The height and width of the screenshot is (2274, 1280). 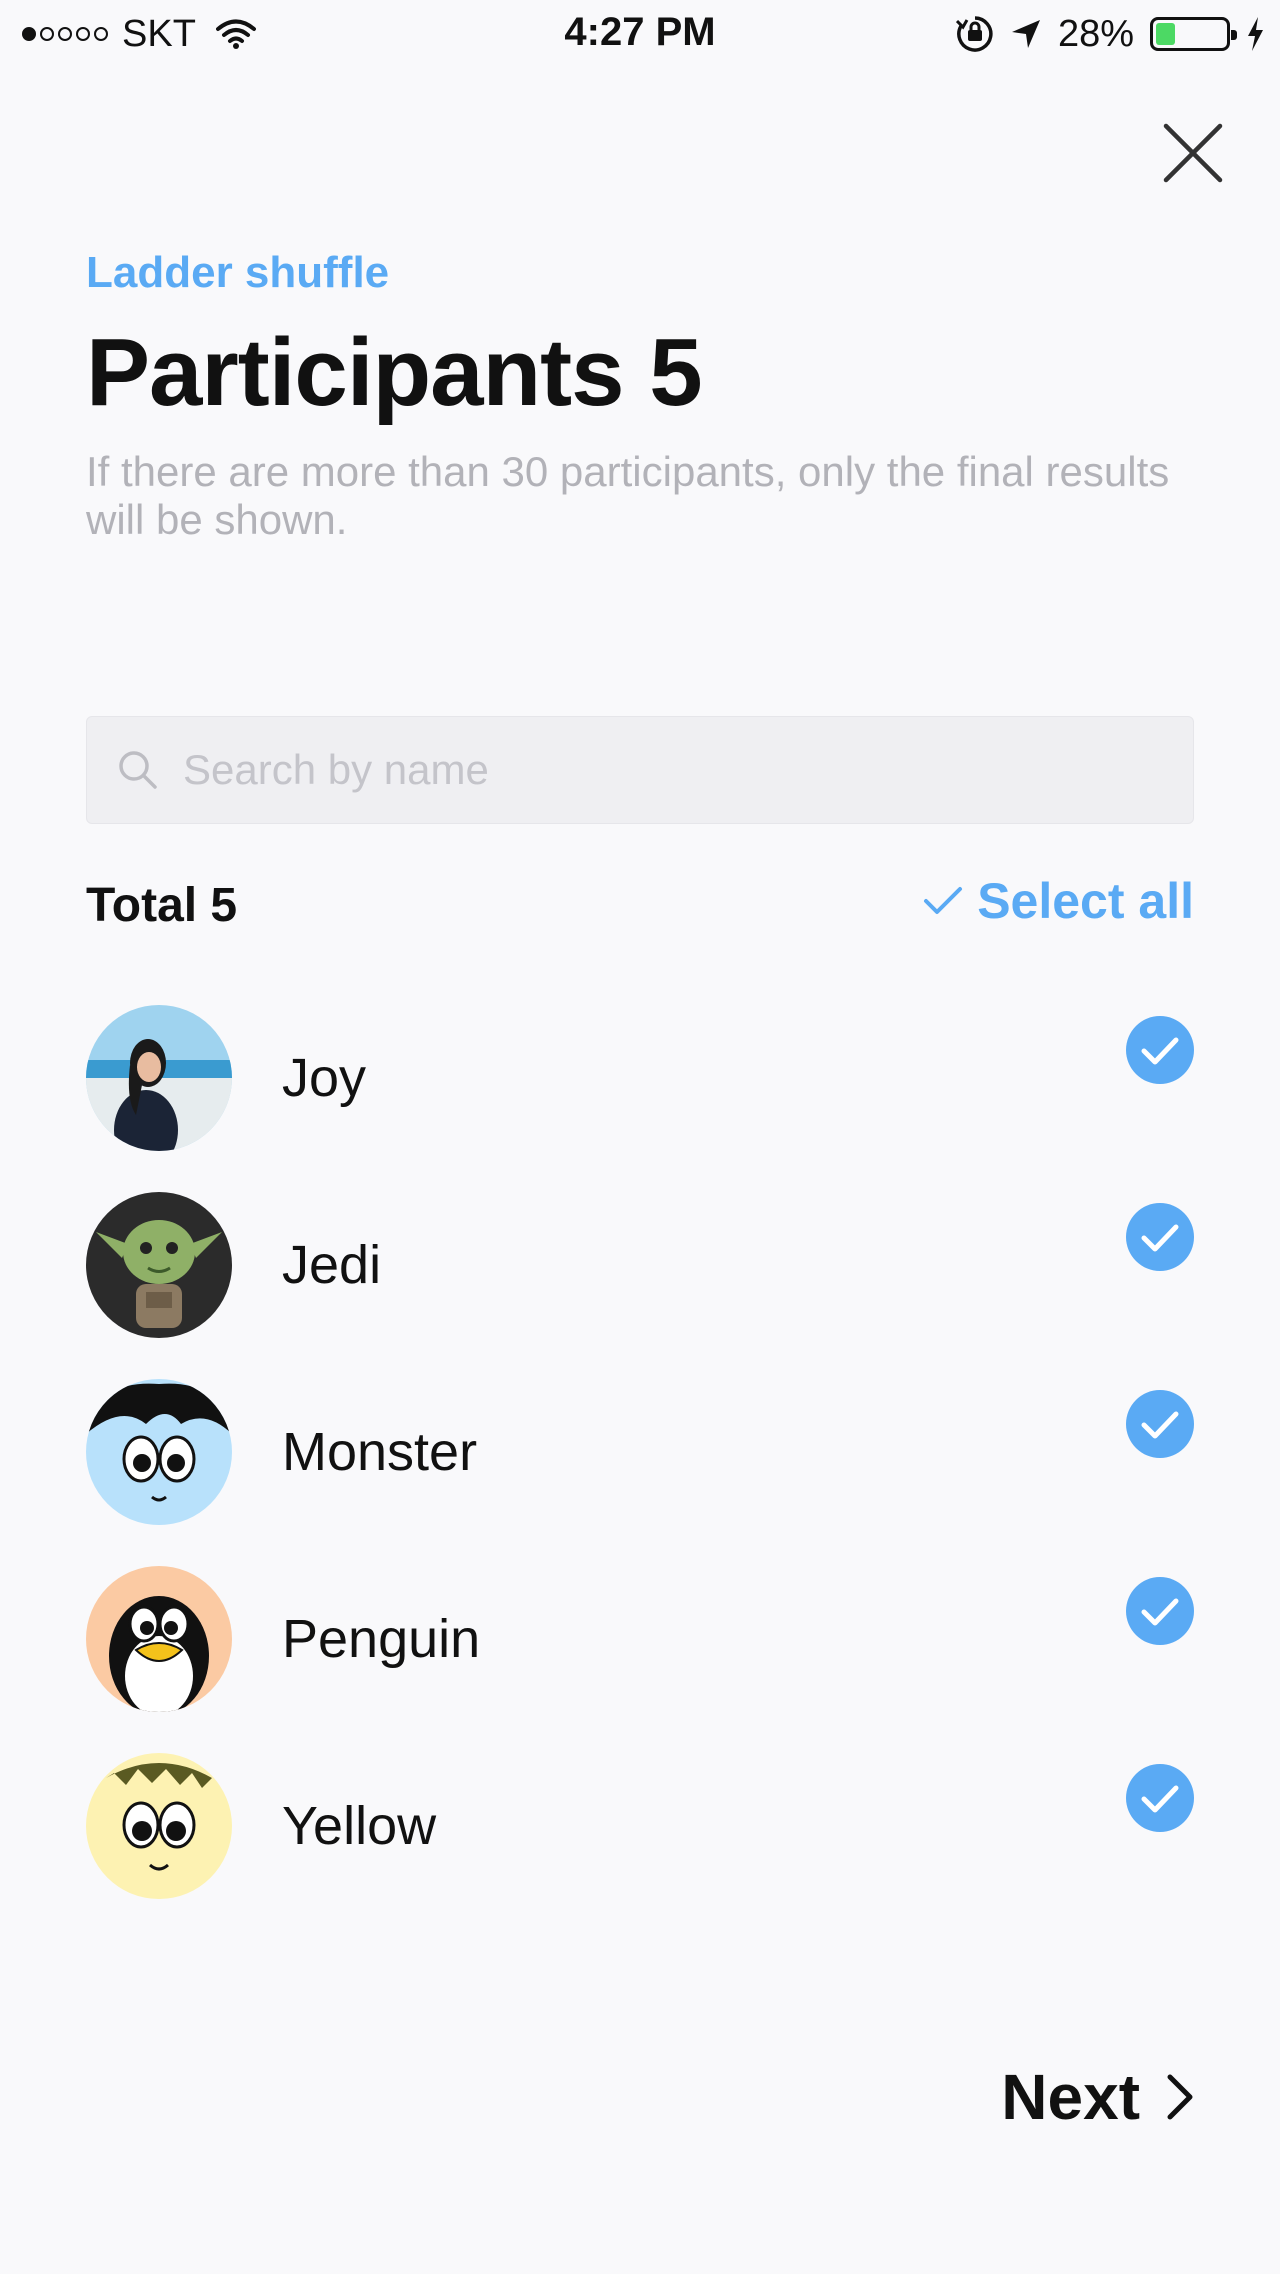 I want to click on participant-name: Monster, so click(x=380, y=1451).